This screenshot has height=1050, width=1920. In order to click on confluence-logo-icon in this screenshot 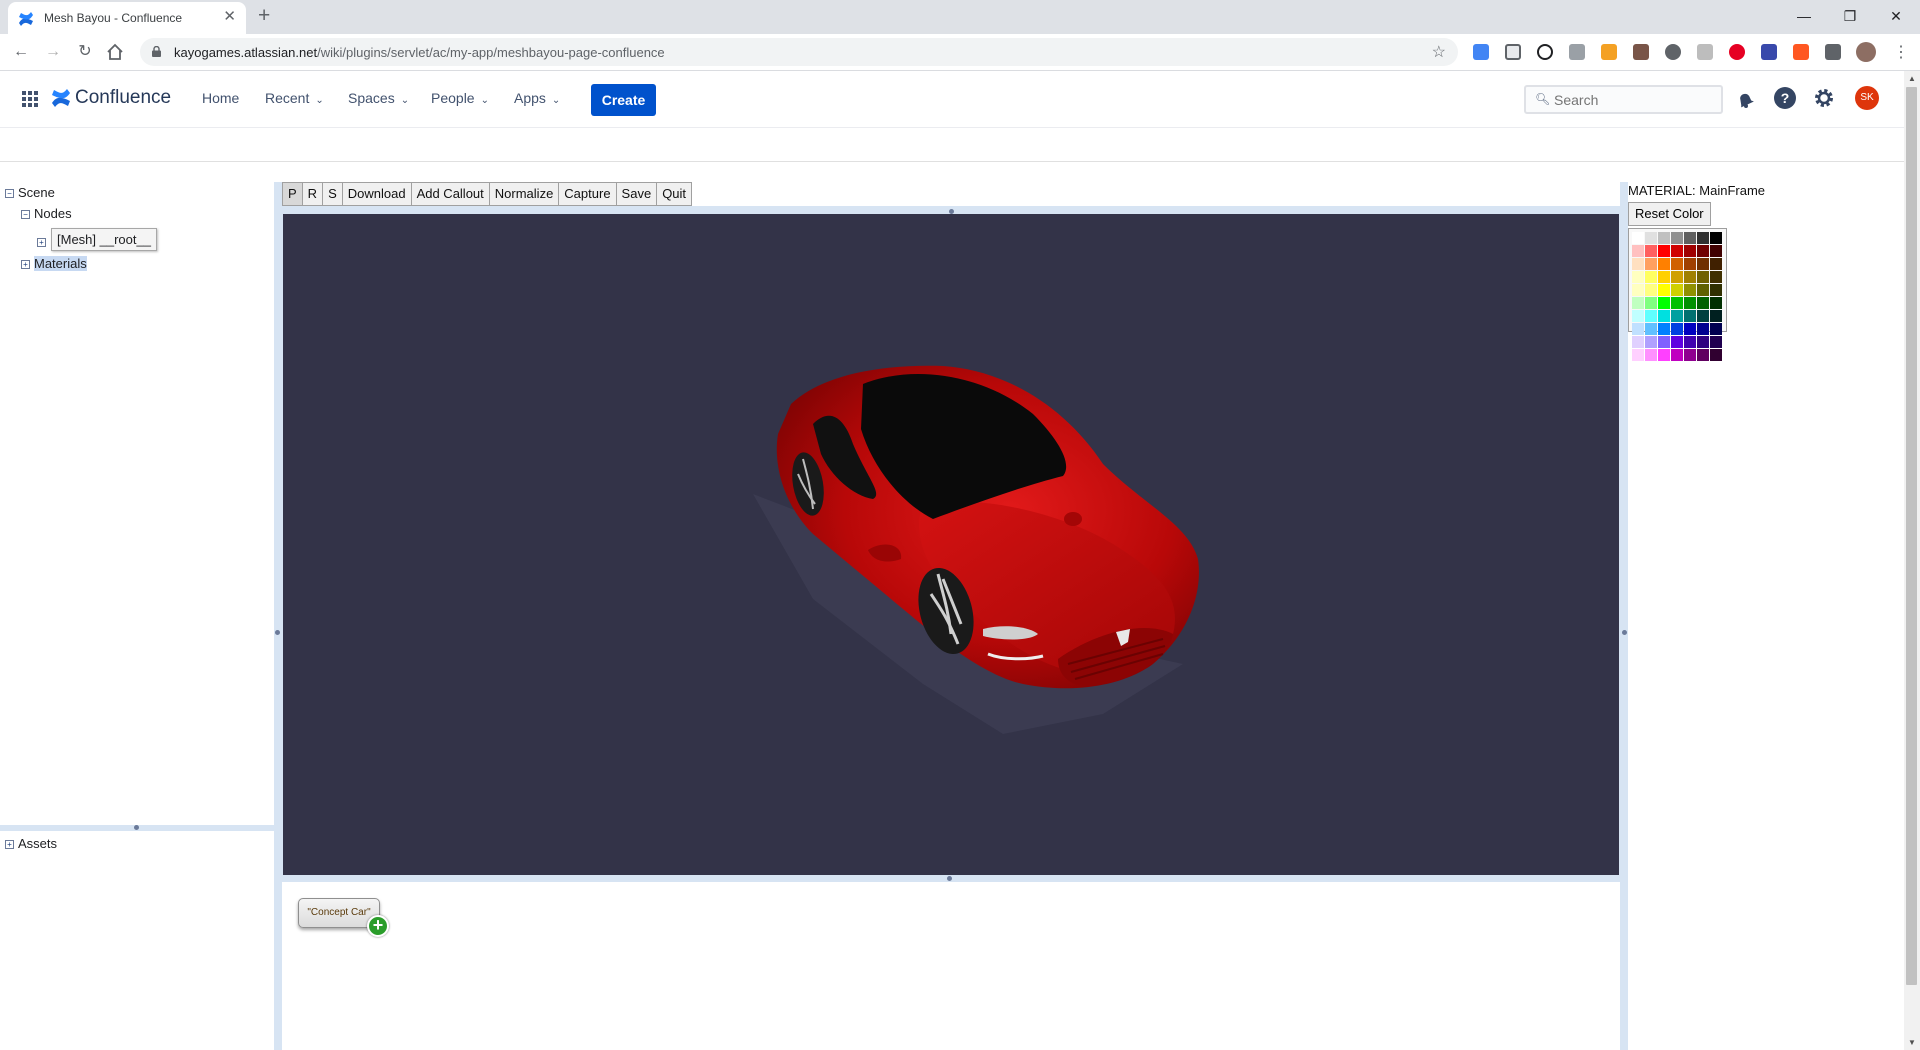, I will do `click(61, 98)`.